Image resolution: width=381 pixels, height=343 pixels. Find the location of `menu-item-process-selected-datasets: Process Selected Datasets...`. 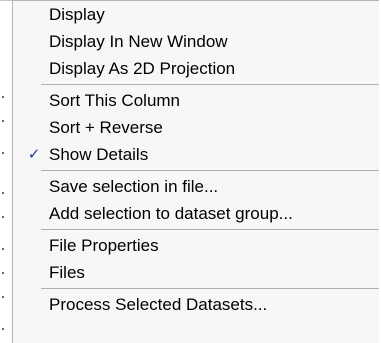

menu-item-process-selected-datasets: Process Selected Datasets... is located at coordinates (196, 304).